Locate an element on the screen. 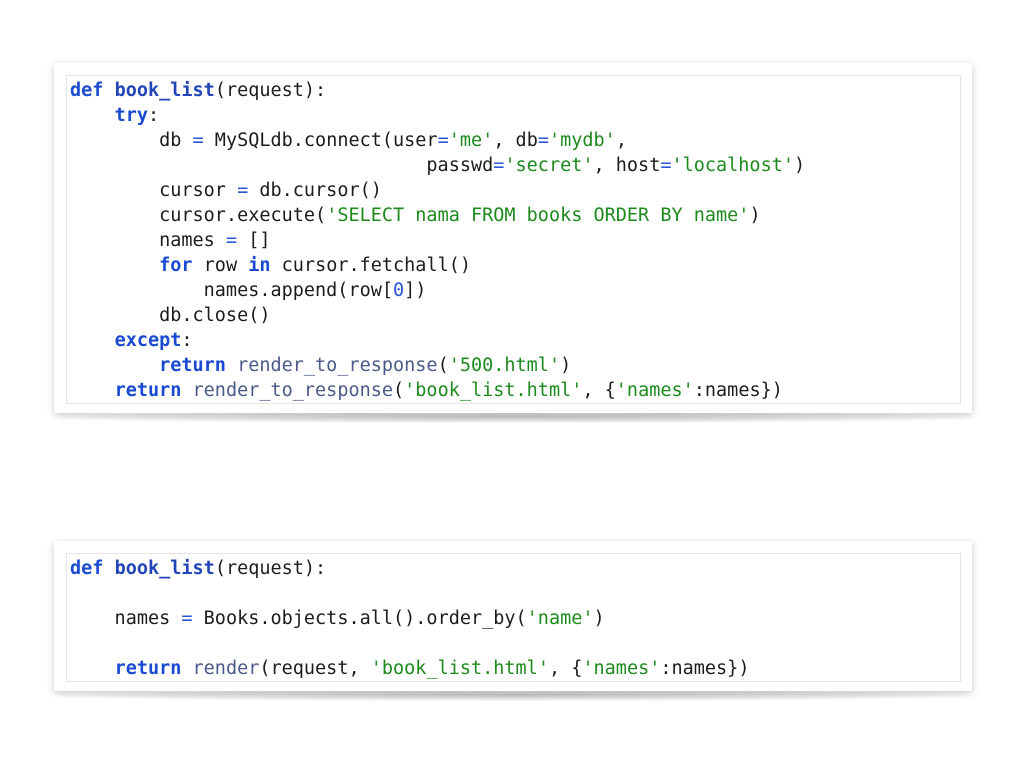  code-line: except: is located at coordinates (153, 340).